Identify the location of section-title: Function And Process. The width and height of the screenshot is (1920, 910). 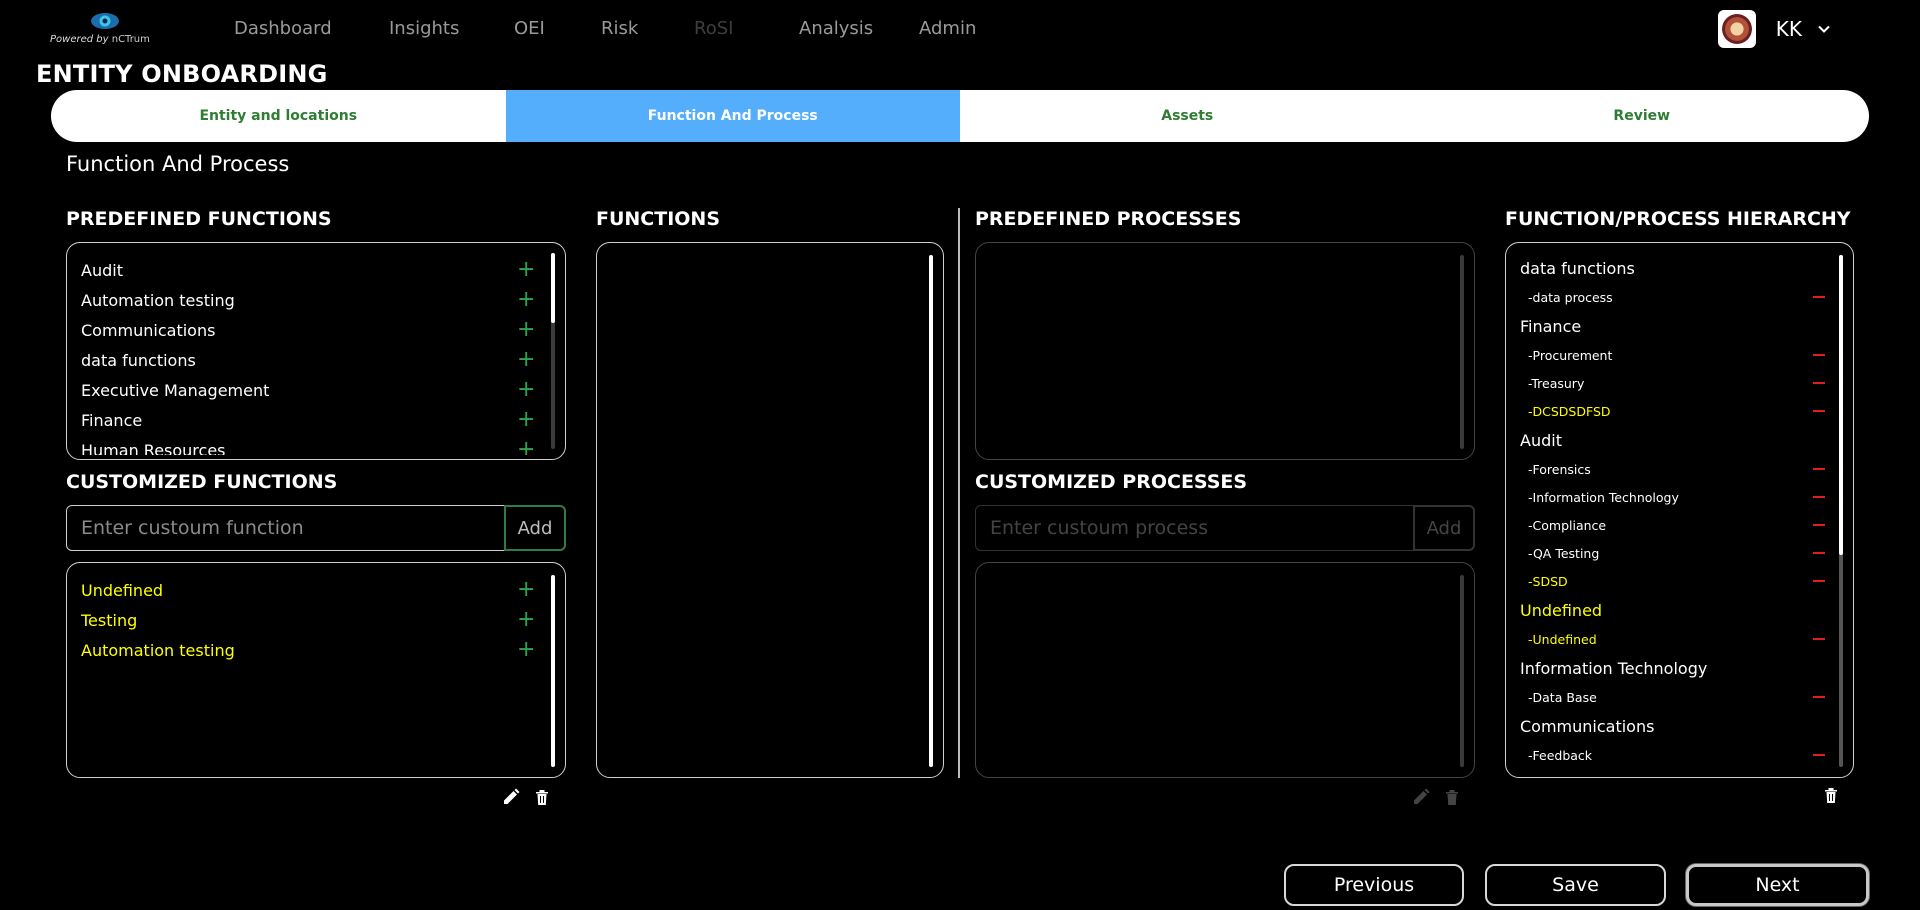
(178, 164).